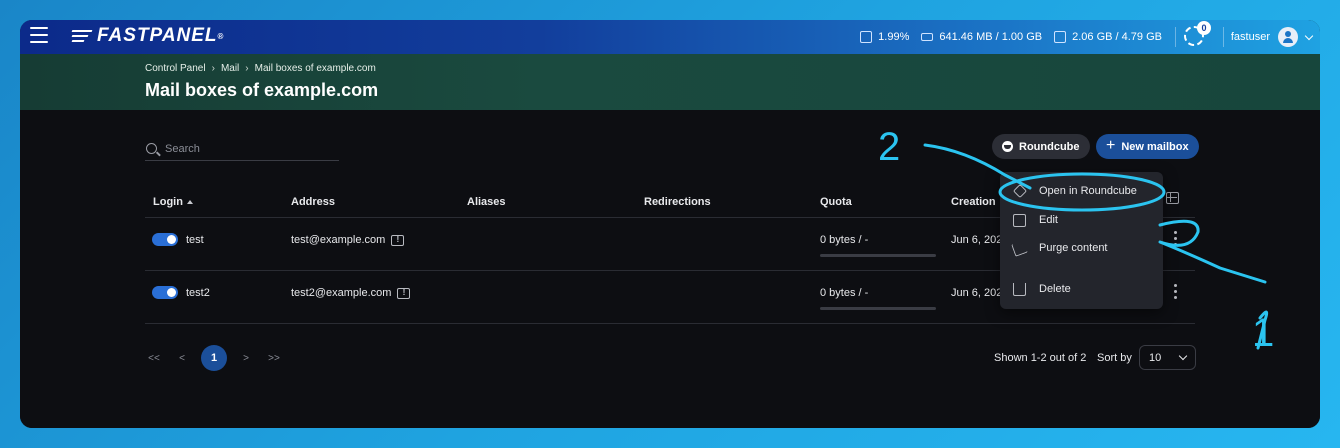 This screenshot has width=1340, height=448. What do you see at coordinates (1204, 28) in the screenshot?
I see `notifications-badge: 0` at bounding box center [1204, 28].